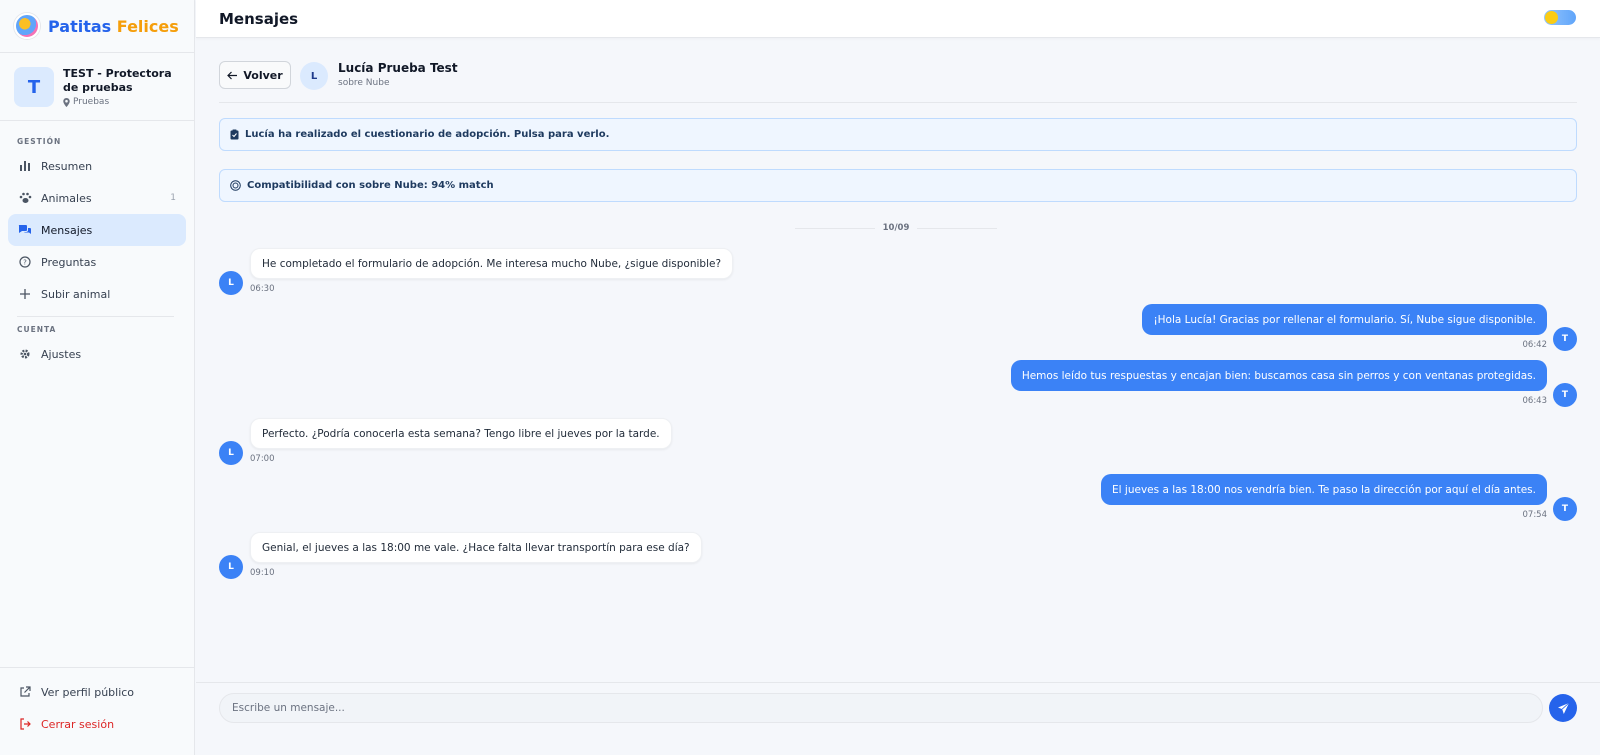 Image resolution: width=1600 pixels, height=755 pixels. Describe the element at coordinates (1560, 17) in the screenshot. I see `theme-toggle` at that location.